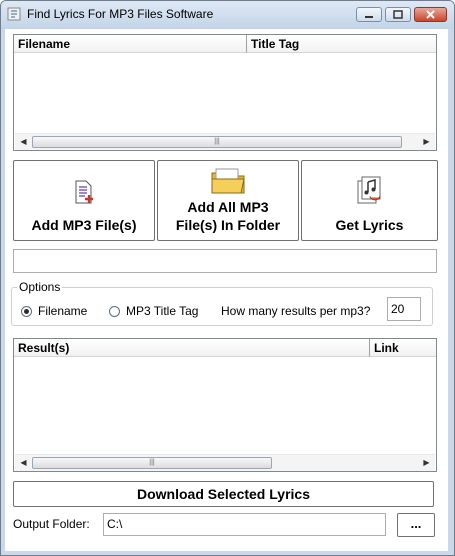 The image size is (455, 556). Describe the element at coordinates (14, 14) in the screenshot. I see `app-icon` at that location.